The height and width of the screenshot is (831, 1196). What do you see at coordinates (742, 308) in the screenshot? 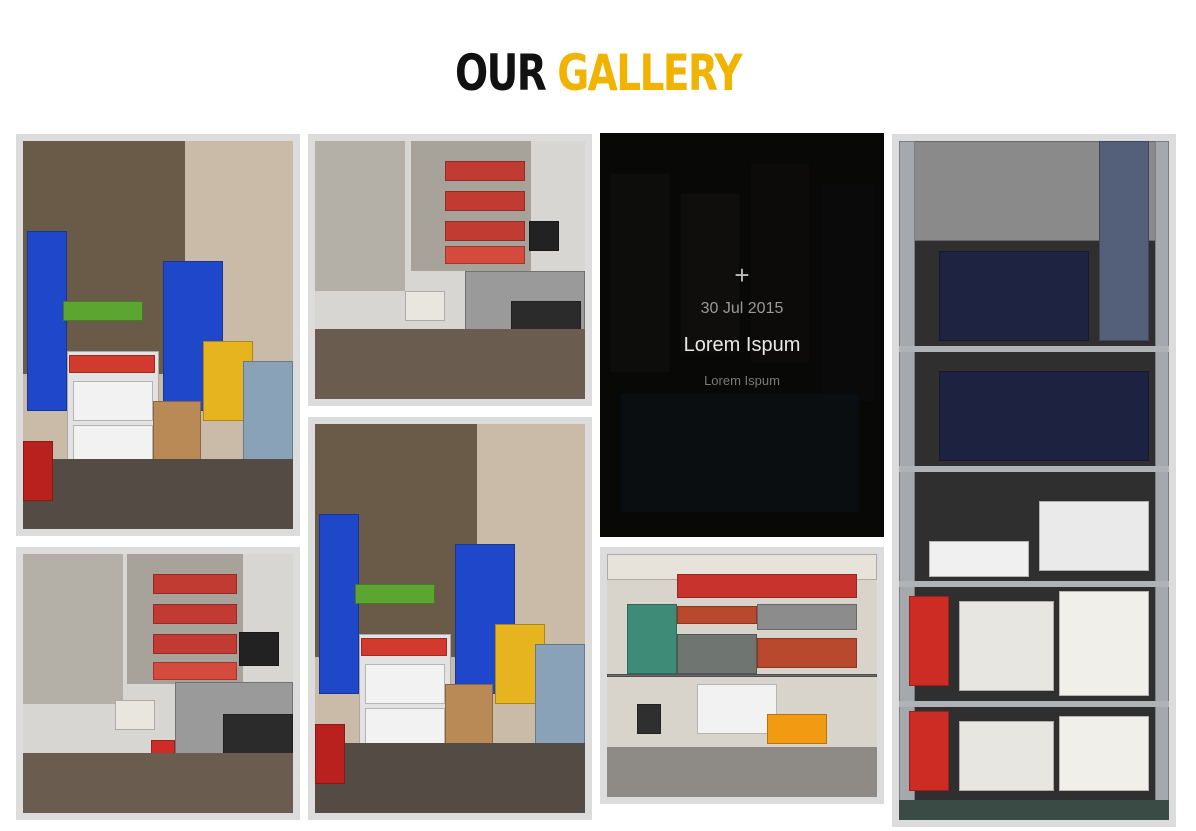
I see `item-date: 30 Jul 2015` at bounding box center [742, 308].